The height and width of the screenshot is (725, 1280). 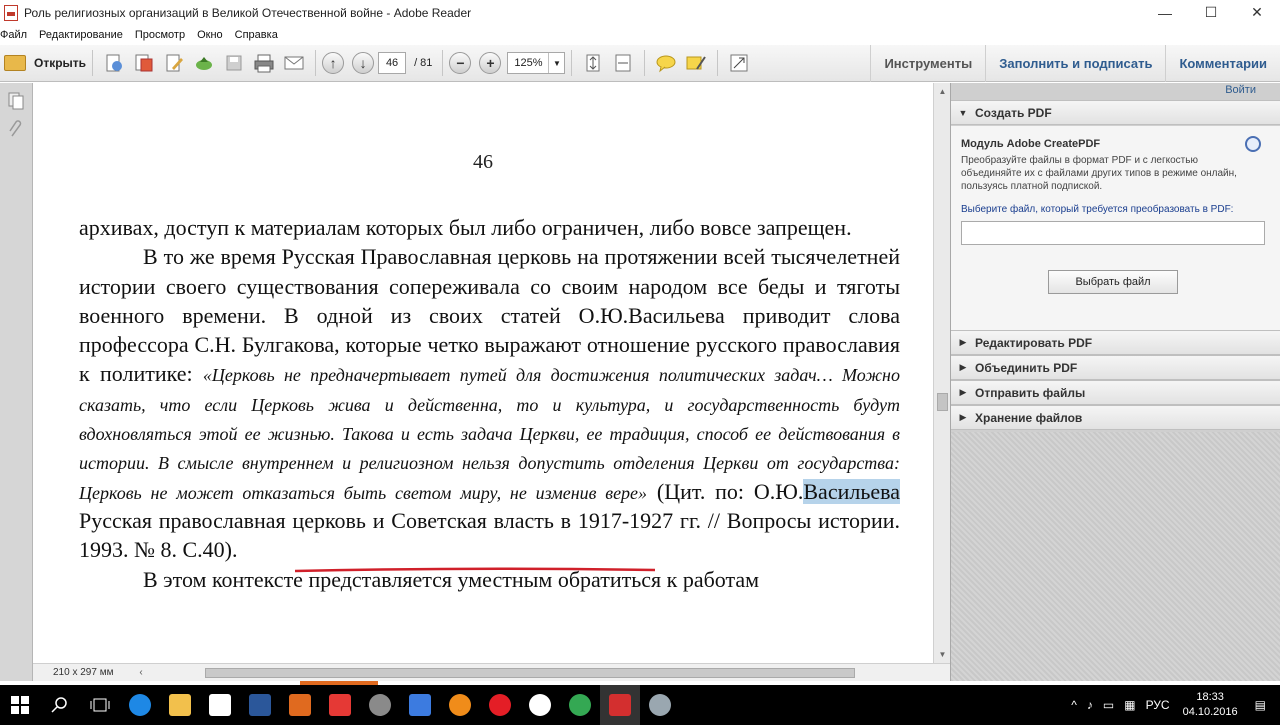 What do you see at coordinates (1115, 342) in the screenshot?
I see `section-edit-pdf: ▶ Редактировать PDF` at bounding box center [1115, 342].